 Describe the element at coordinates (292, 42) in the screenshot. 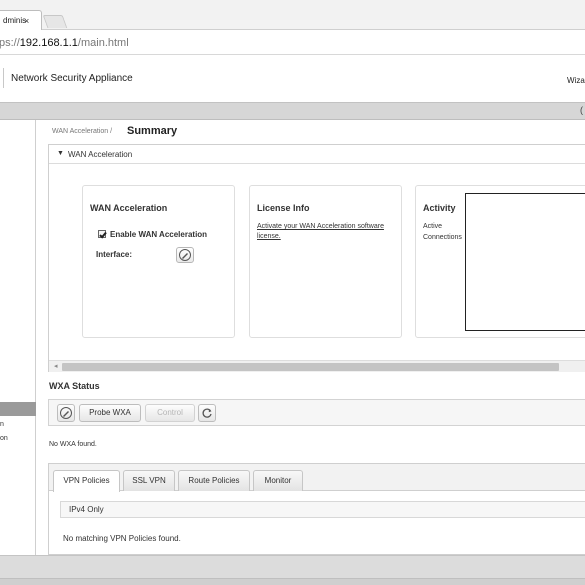

I see `address-bar: ps://192.168.1.1/main.html` at that location.